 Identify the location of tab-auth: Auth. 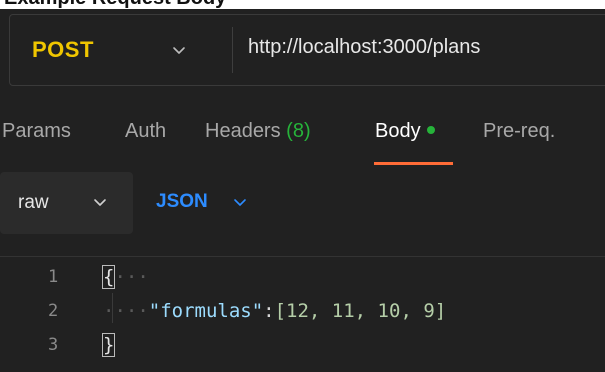
(145, 131).